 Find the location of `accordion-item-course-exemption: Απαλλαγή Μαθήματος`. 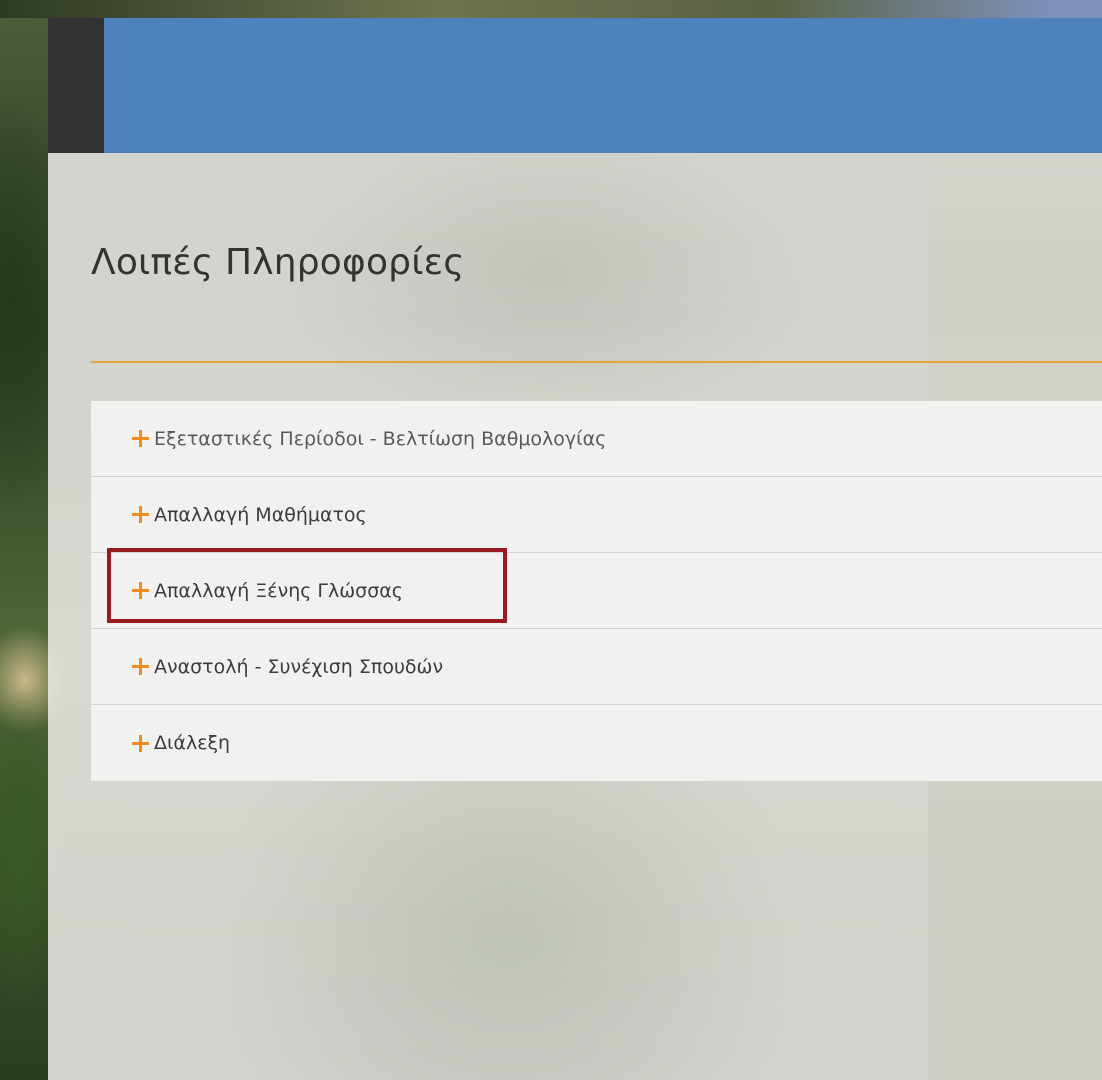

accordion-item-course-exemption: Απαλλαγή Μαθήματος is located at coordinates (596, 515).